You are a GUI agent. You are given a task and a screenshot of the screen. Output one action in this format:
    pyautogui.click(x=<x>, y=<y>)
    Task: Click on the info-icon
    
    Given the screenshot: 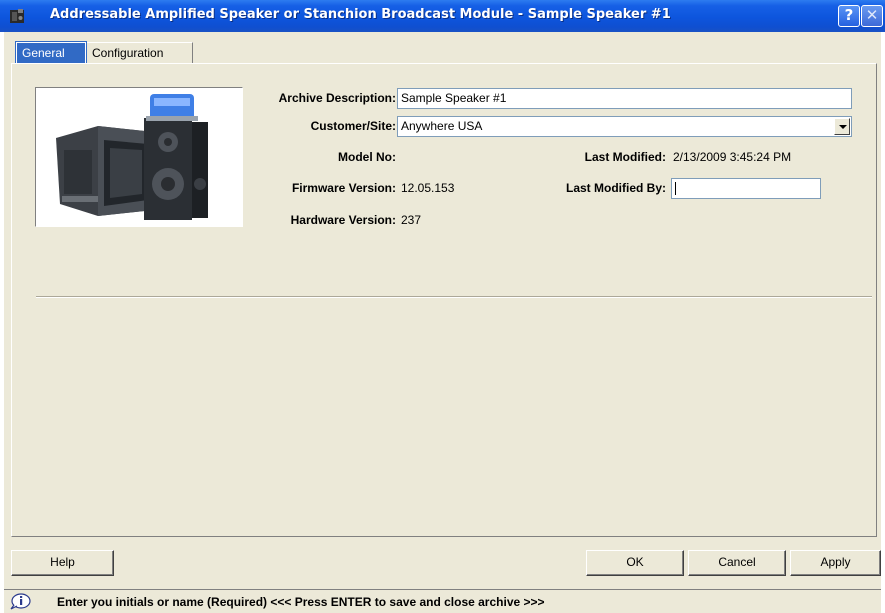 What is the action you would take?
    pyautogui.click(x=20, y=601)
    